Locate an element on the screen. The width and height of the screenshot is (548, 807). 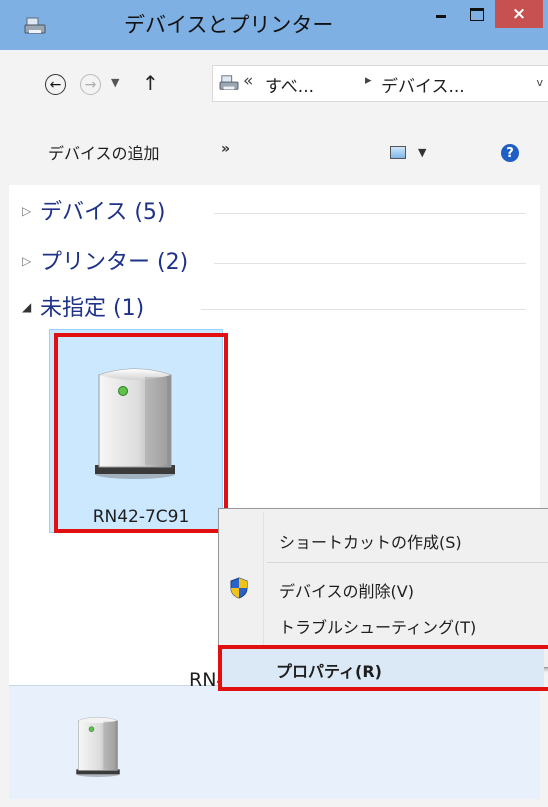
title-bar: デバイスとプリンター × is located at coordinates (274, 25).